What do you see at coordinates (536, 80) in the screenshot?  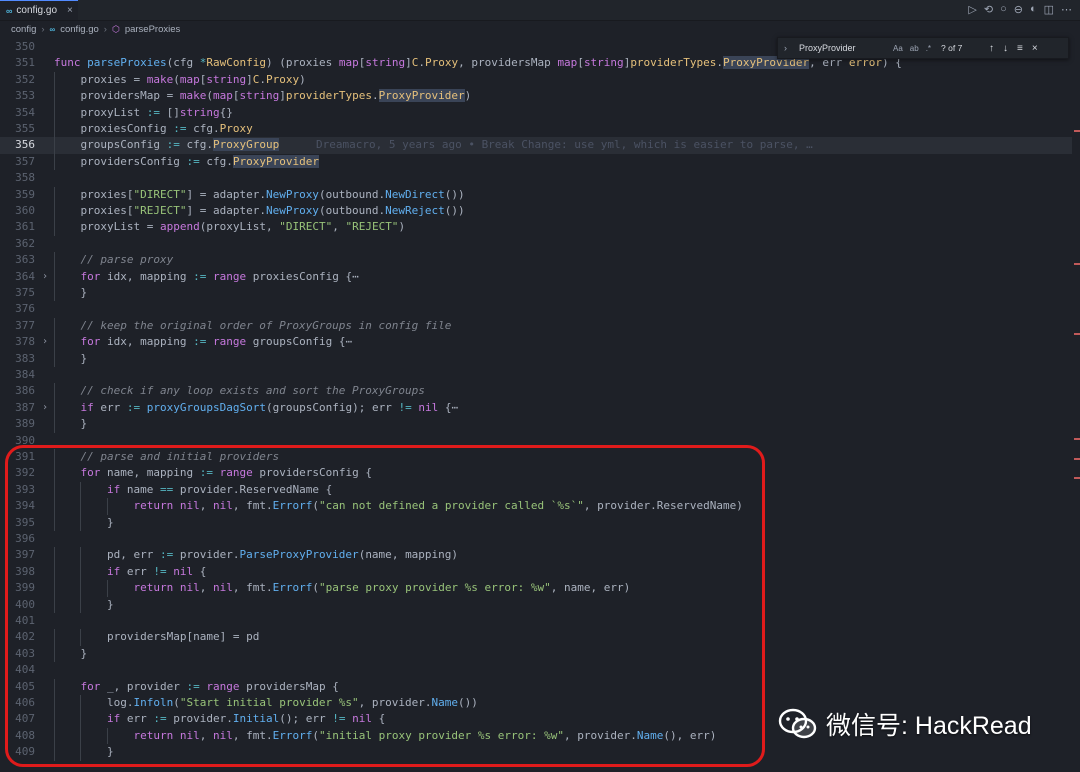 I see `code-line: 352 proxies = make(map[string]C.Proxy)` at bounding box center [536, 80].